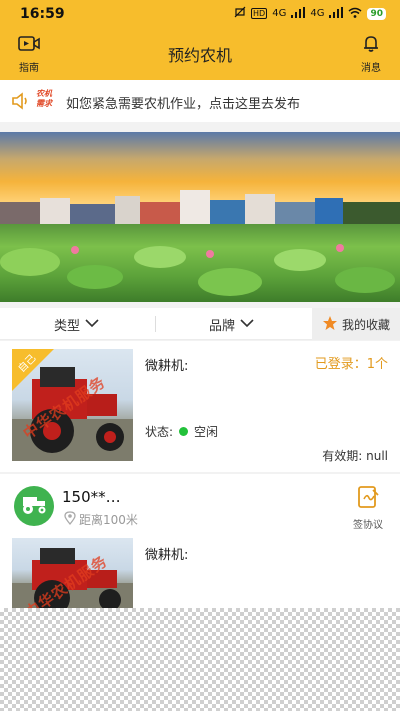 The width and height of the screenshot is (400, 711). I want to click on type-filter-label: 类型, so click(67, 326).